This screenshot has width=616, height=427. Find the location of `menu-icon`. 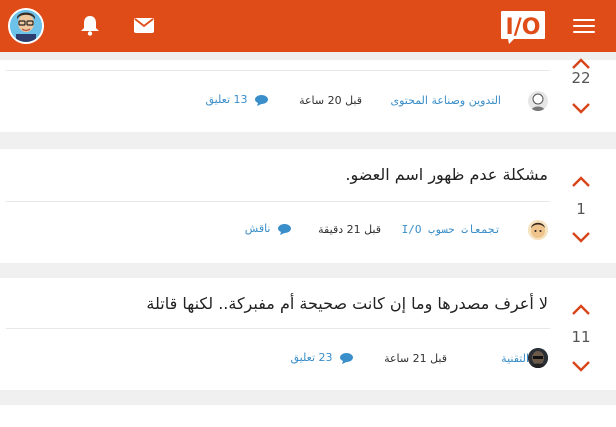

menu-icon is located at coordinates (584, 26).